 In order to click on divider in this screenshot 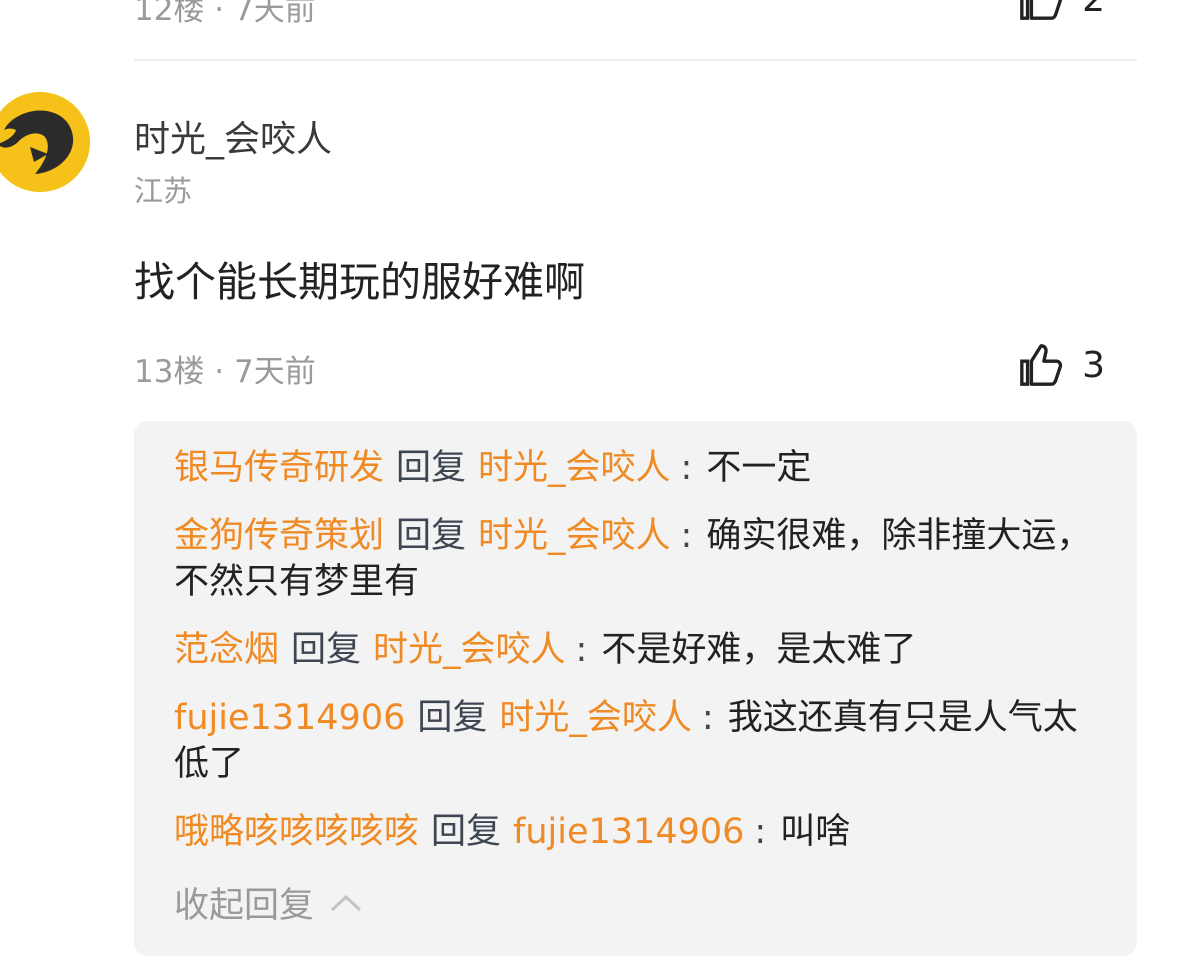, I will do `click(635, 60)`.